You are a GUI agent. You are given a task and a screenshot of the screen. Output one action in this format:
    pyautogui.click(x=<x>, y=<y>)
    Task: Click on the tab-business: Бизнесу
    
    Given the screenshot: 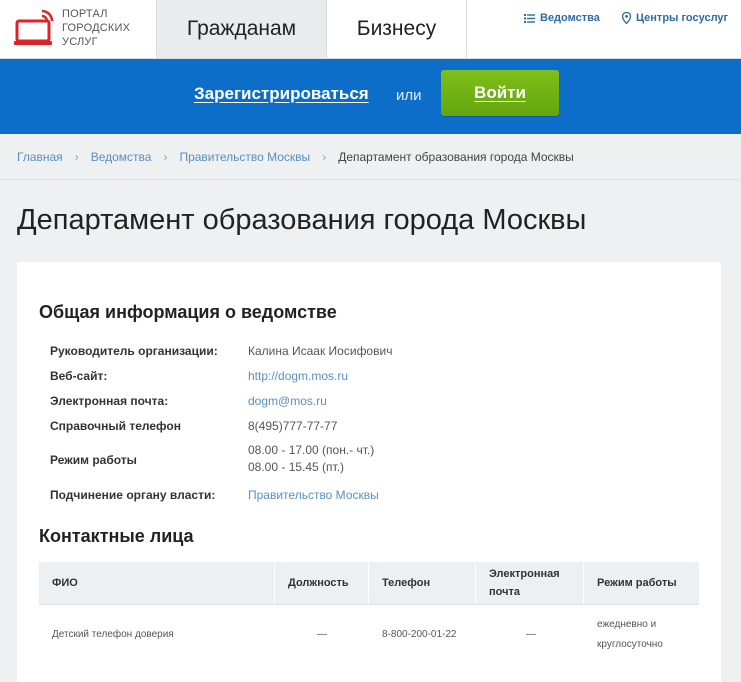 What is the action you would take?
    pyautogui.click(x=397, y=29)
    